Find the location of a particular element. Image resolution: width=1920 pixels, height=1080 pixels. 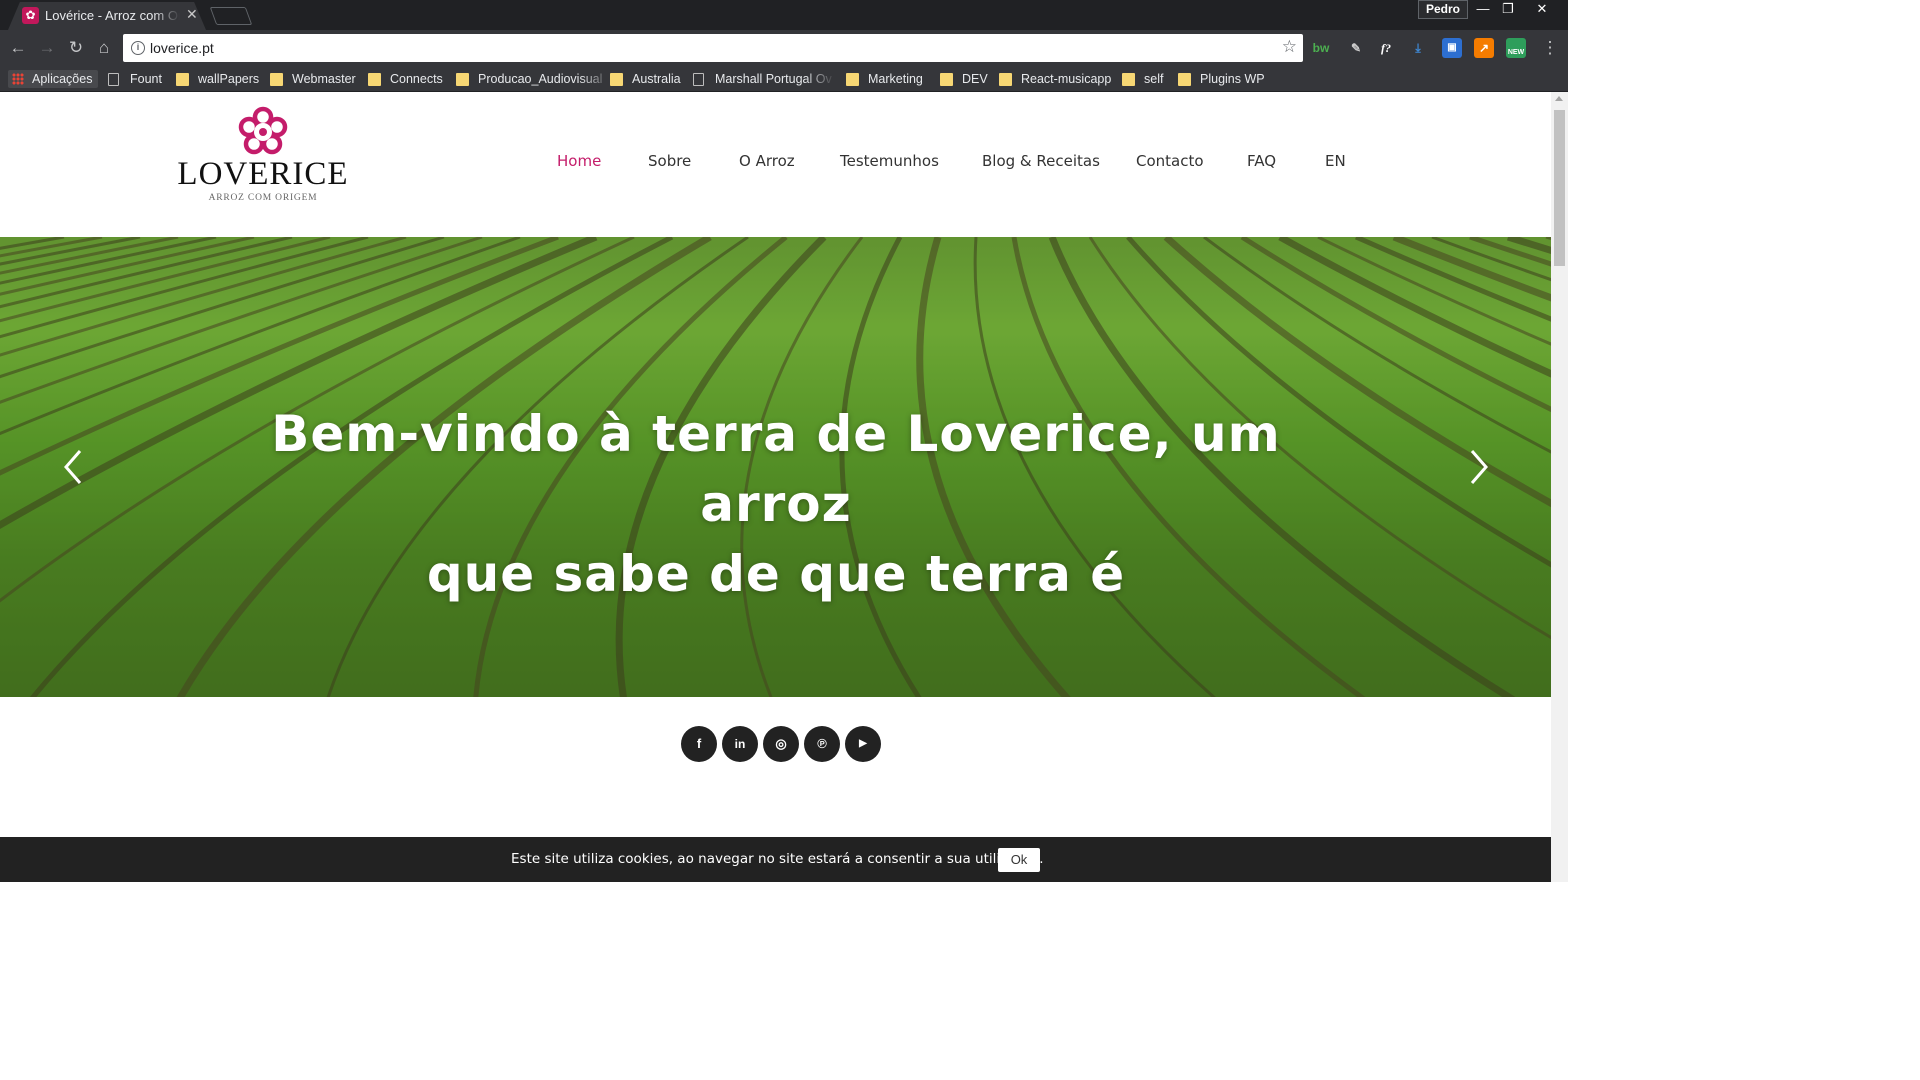

flower-favicon-icon: ✿ is located at coordinates (30, 15).